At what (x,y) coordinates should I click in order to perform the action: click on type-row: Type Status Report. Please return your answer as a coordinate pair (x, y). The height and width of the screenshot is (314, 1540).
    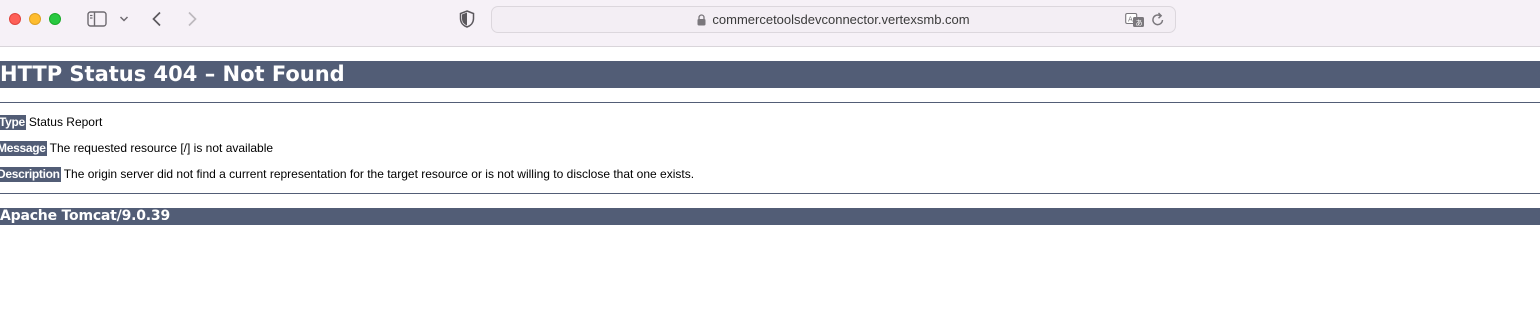
    Looking at the image, I should click on (51, 122).